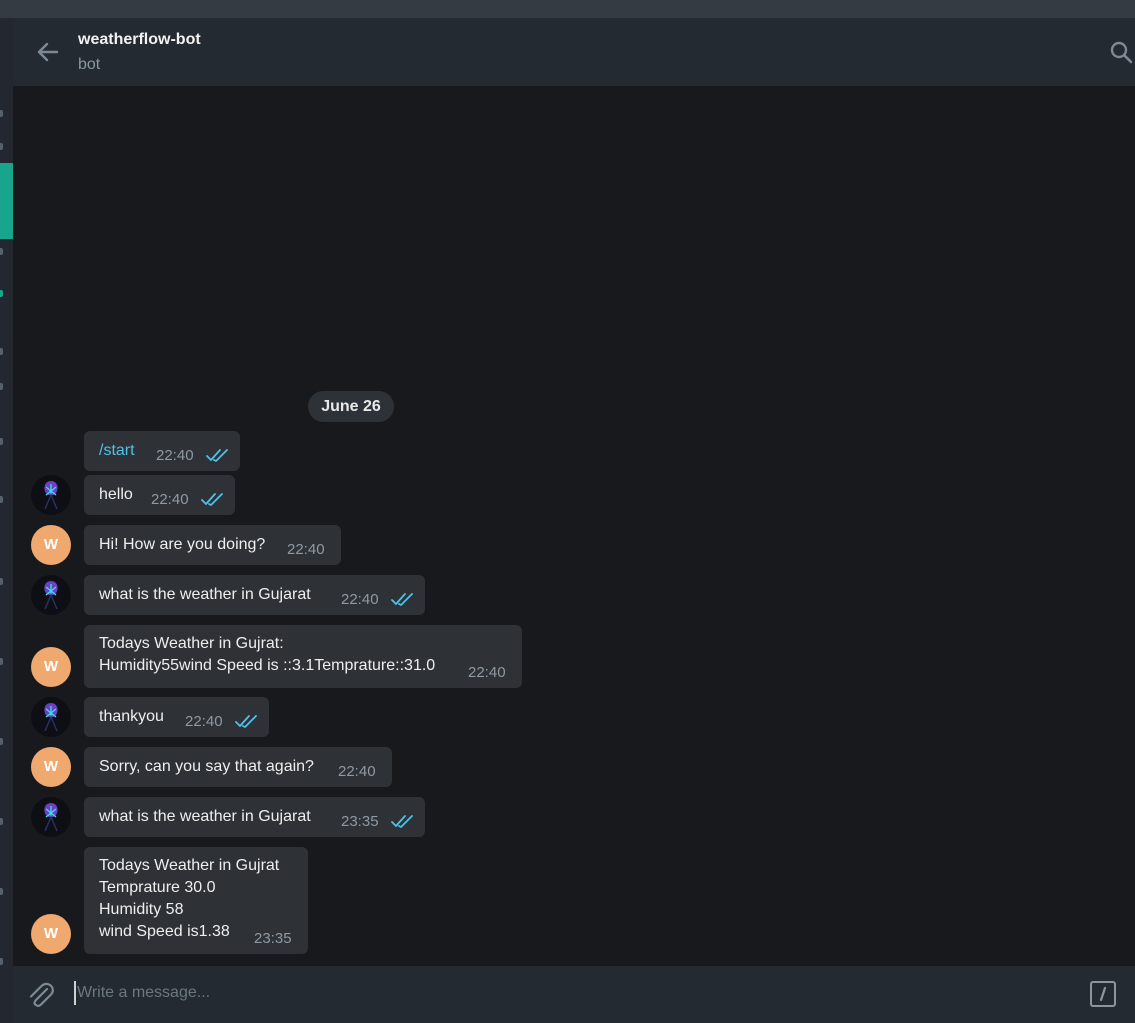 The width and height of the screenshot is (1135, 1023). What do you see at coordinates (527, 993) in the screenshot?
I see `message-input` at bounding box center [527, 993].